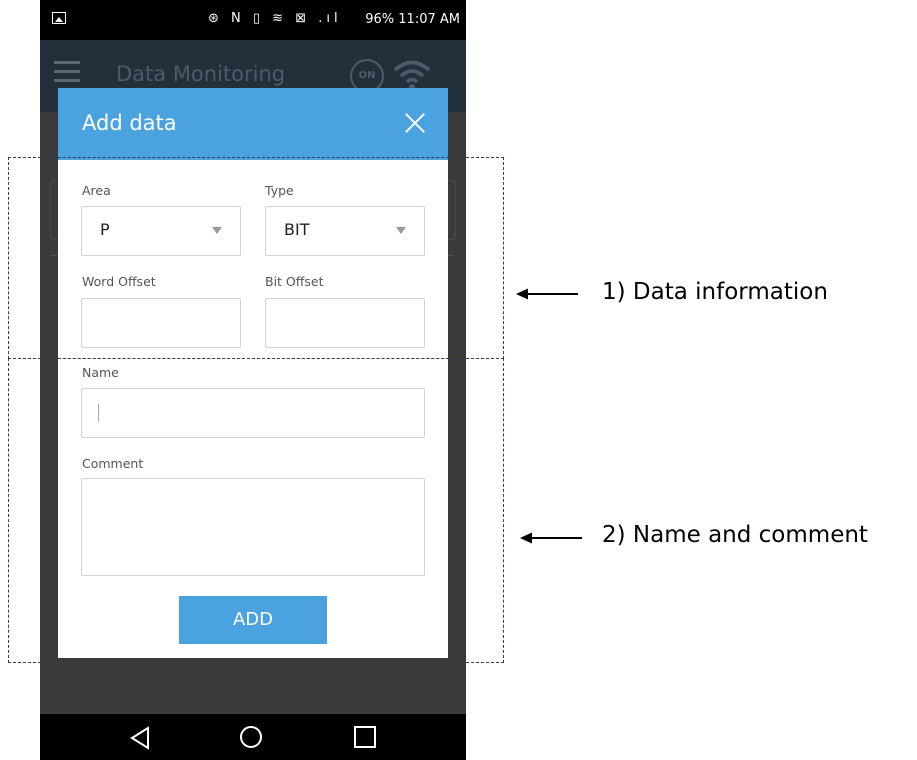  Describe the element at coordinates (415, 123) in the screenshot. I see `close-icon` at that location.